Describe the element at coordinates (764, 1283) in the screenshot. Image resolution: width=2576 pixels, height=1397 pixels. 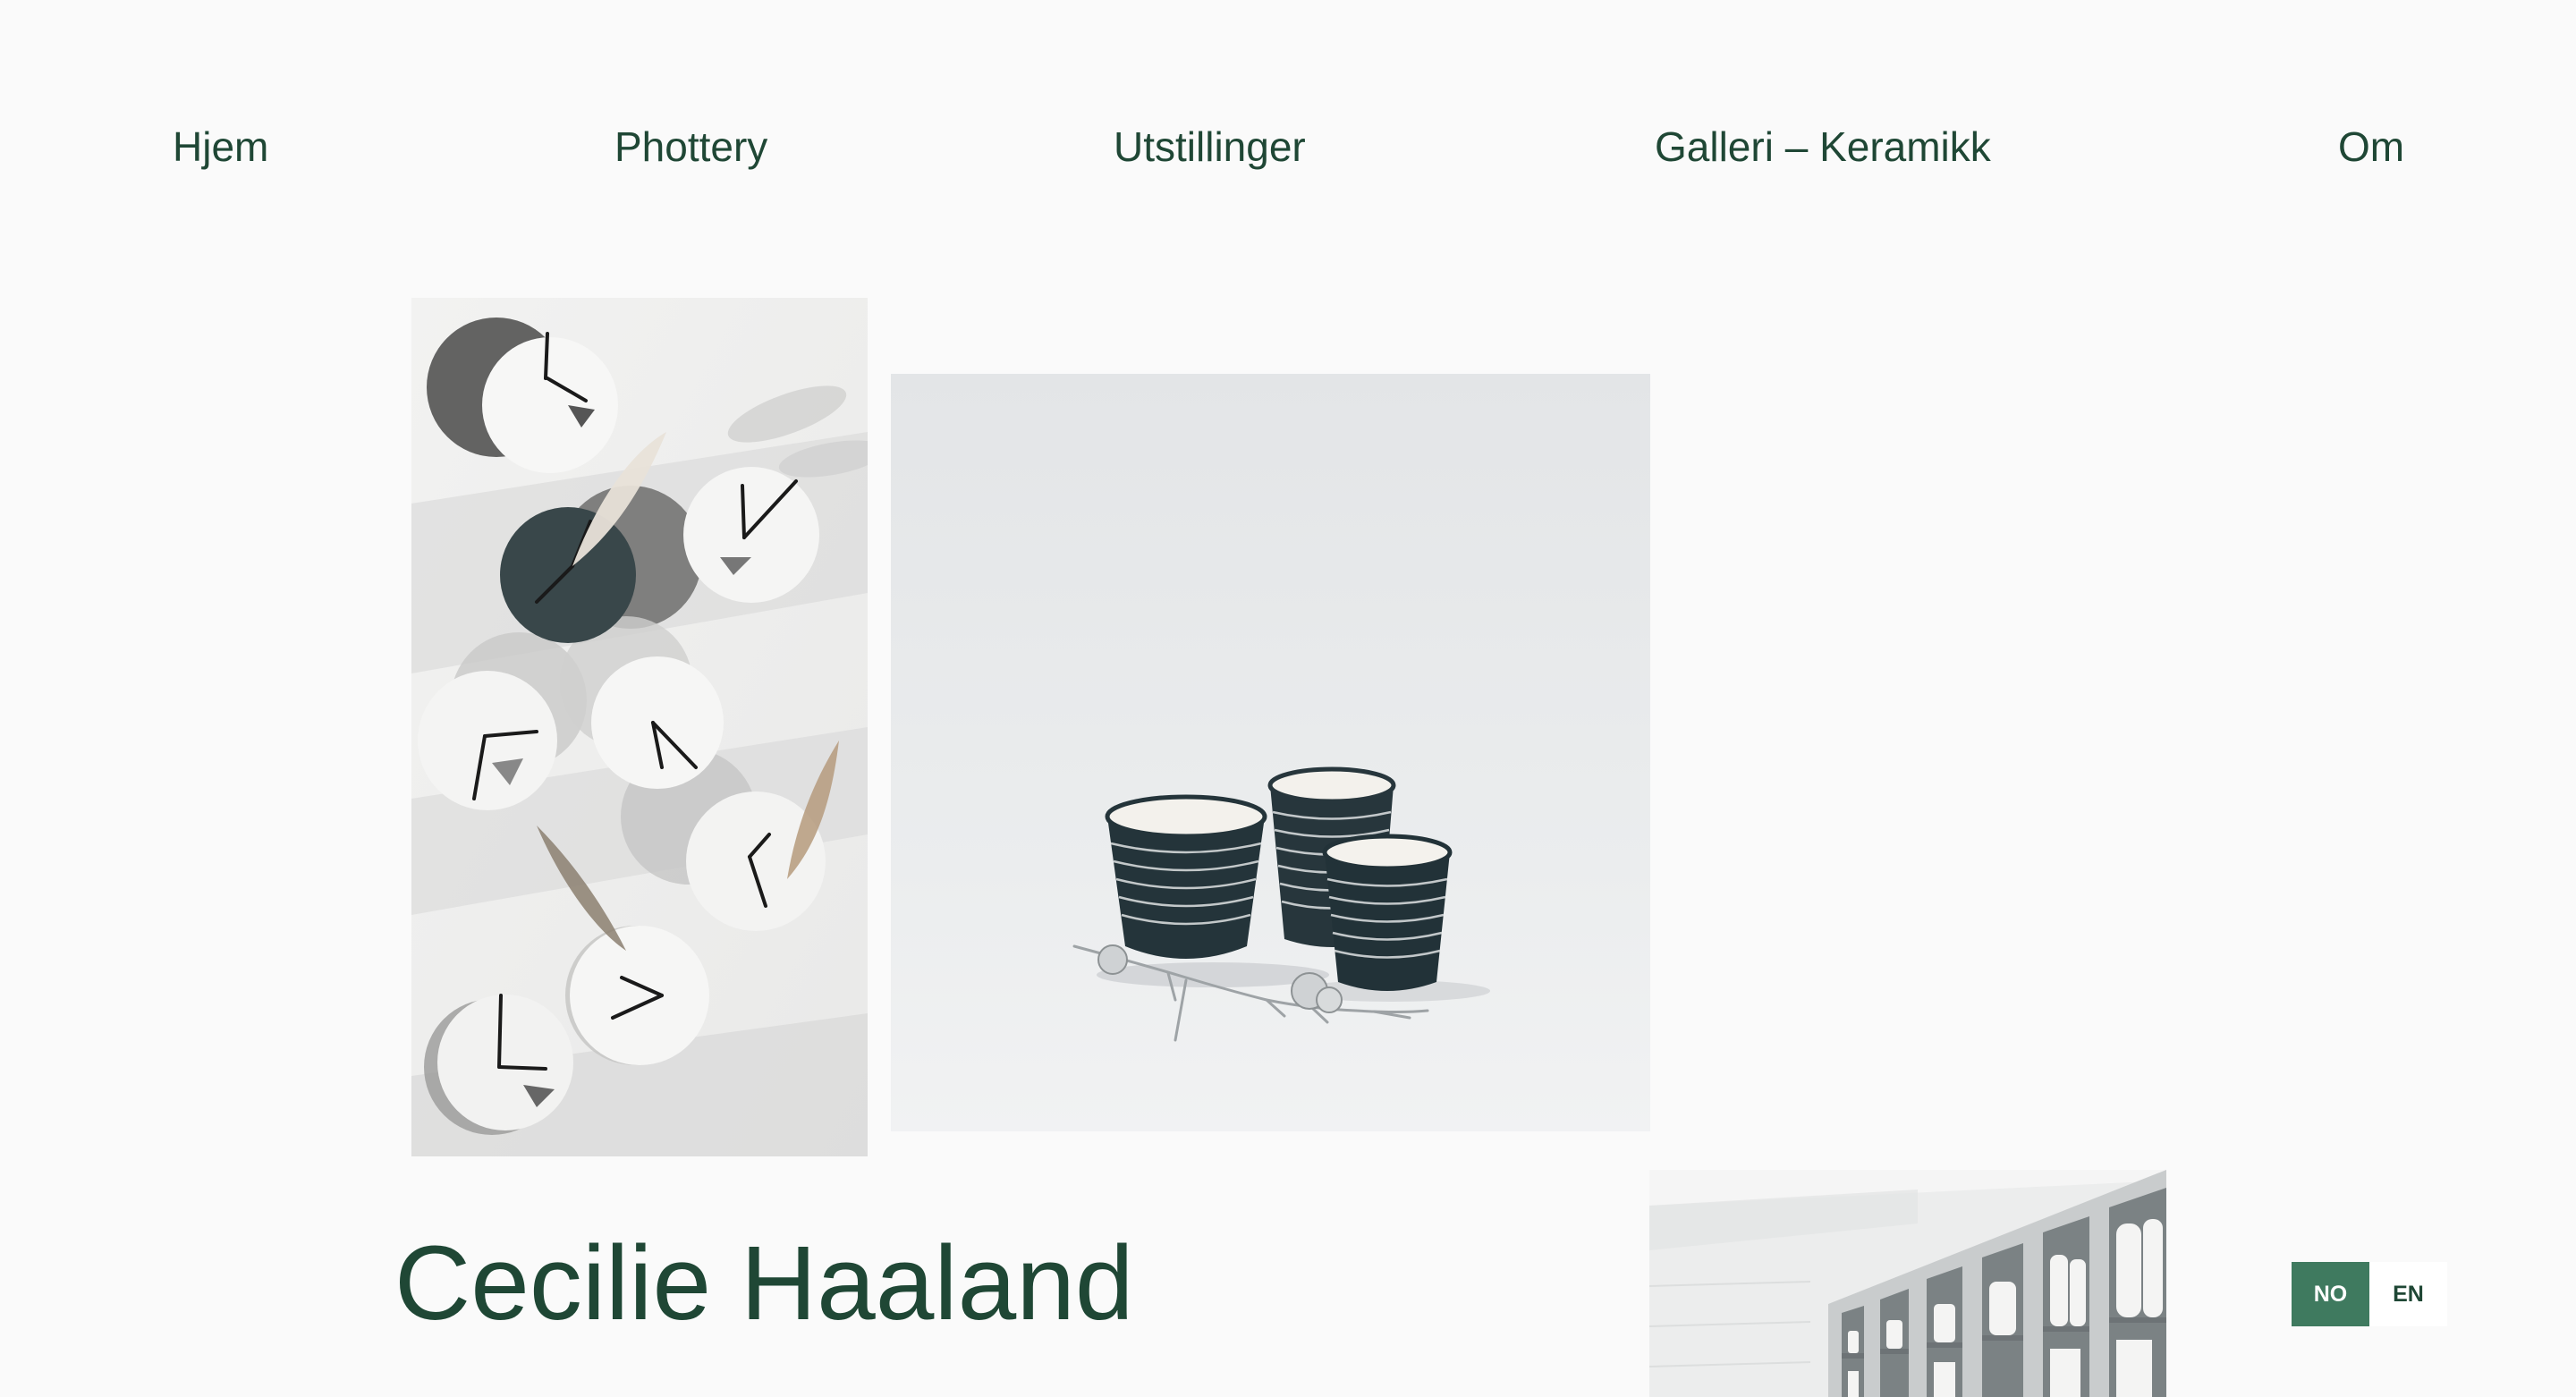
I see `artist-name-heading: Cecilie Haaland` at that location.